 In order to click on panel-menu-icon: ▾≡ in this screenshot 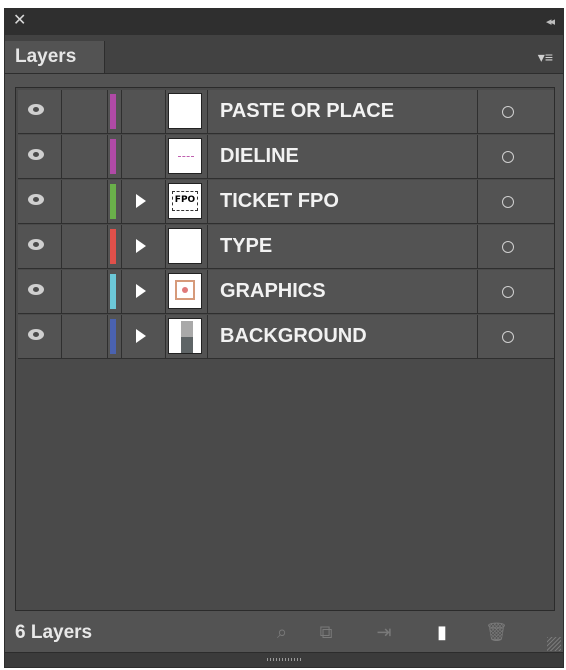, I will do `click(545, 57)`.